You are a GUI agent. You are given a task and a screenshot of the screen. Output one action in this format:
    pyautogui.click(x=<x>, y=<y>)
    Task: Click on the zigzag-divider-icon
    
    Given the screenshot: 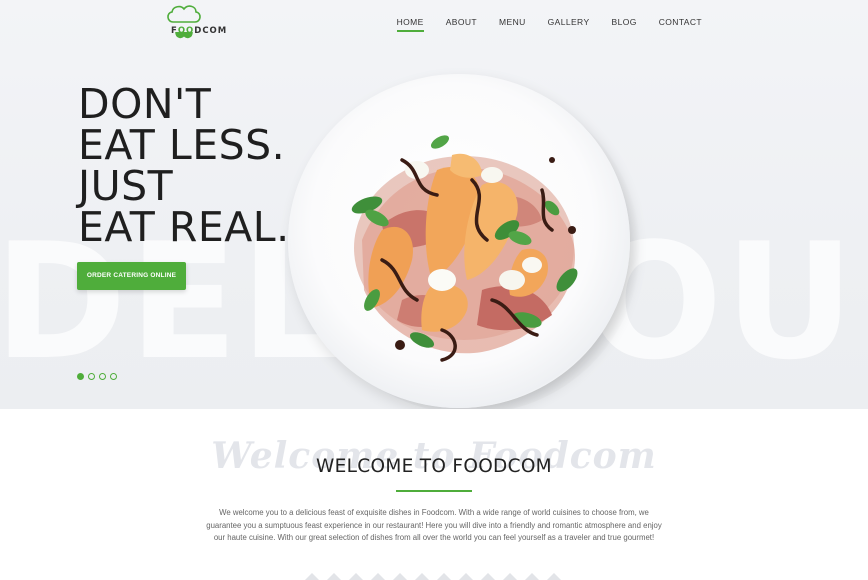 What is the action you would take?
    pyautogui.click(x=433, y=576)
    